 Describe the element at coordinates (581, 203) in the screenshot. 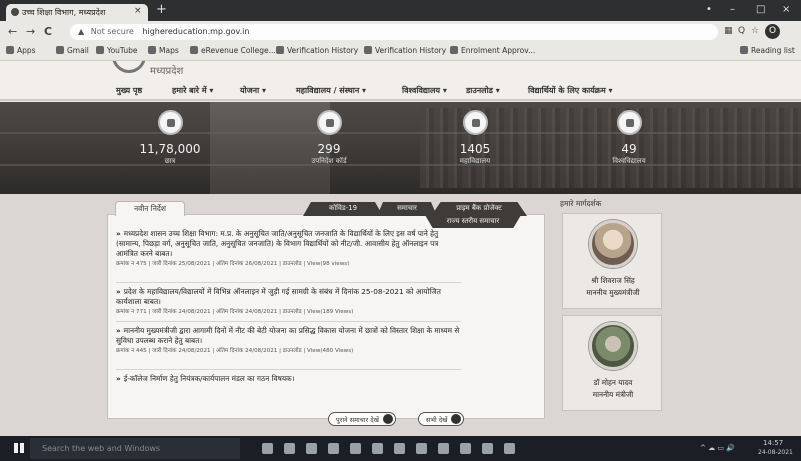

I see `officials-title: हमारे मार्गदर्शक` at that location.